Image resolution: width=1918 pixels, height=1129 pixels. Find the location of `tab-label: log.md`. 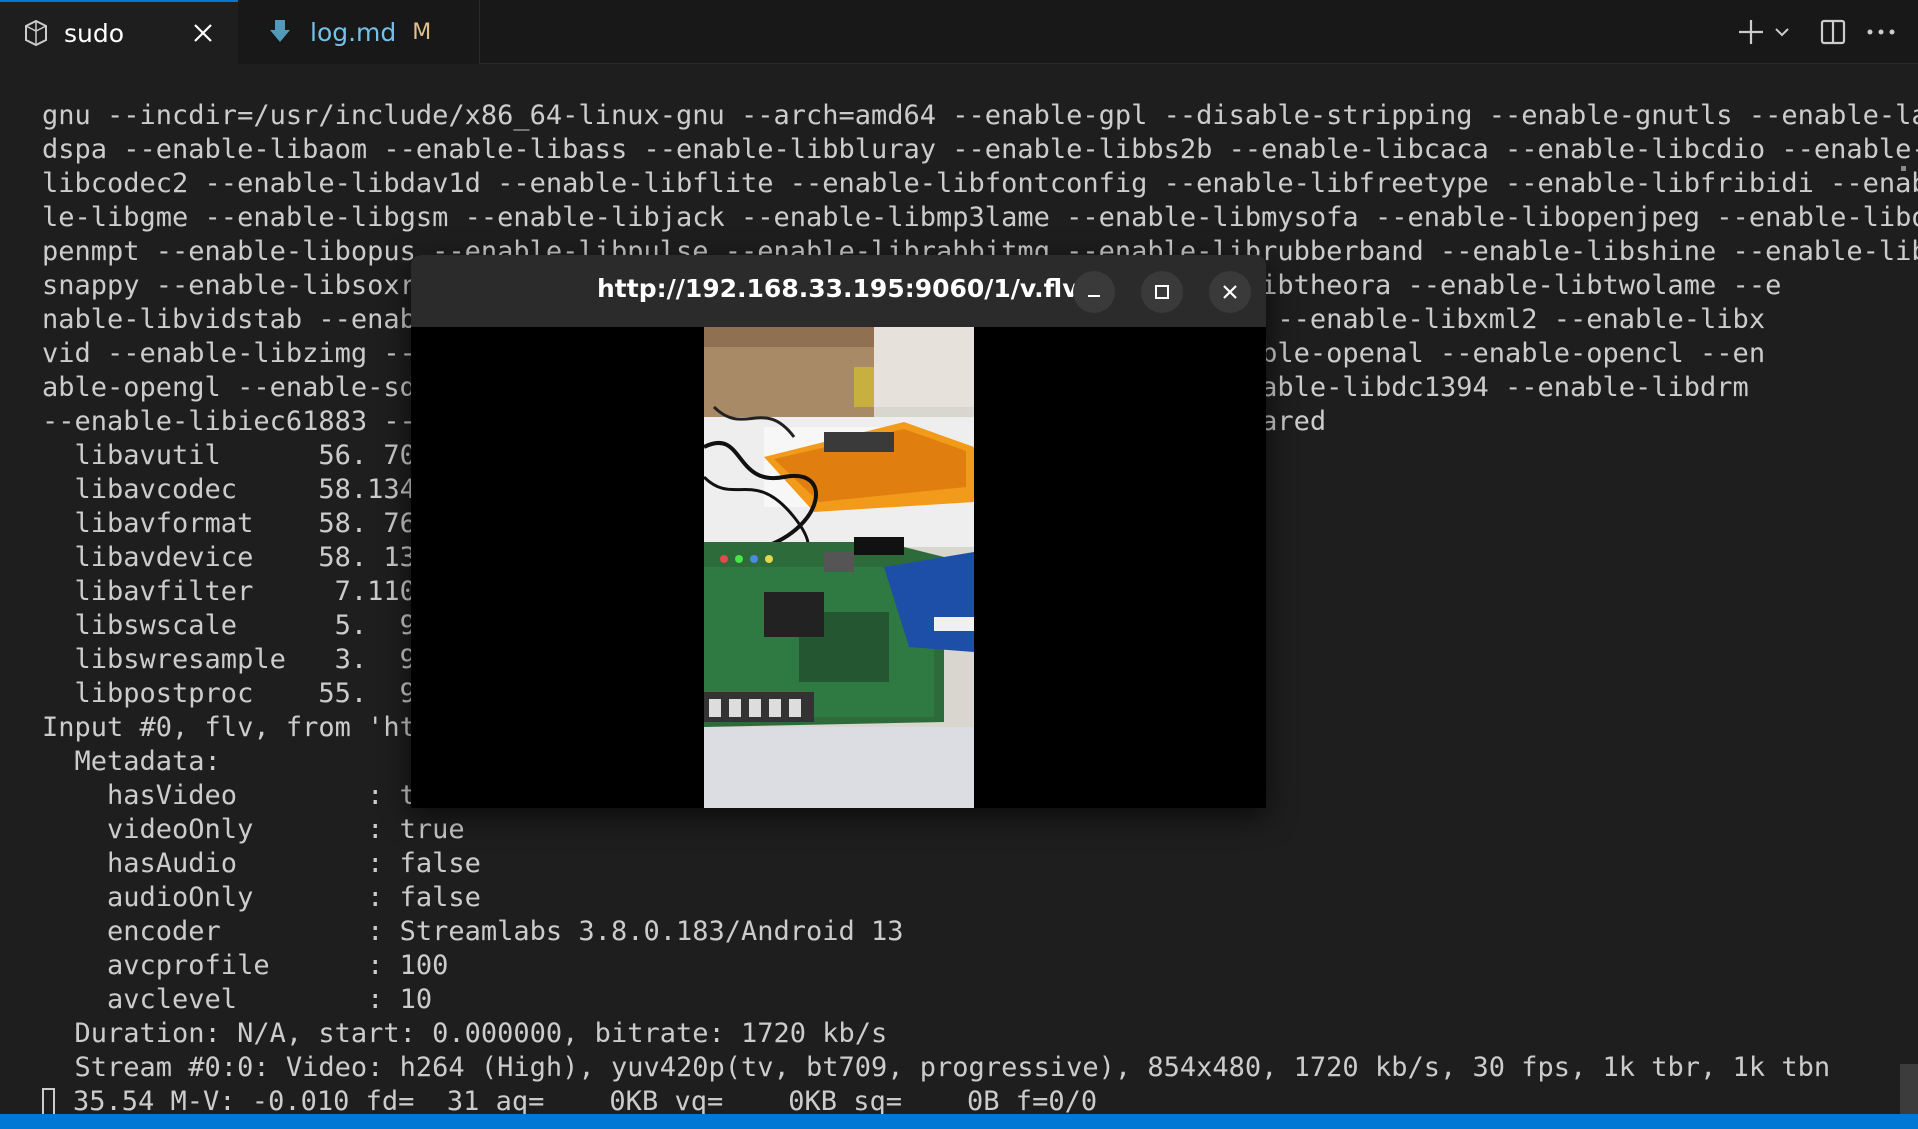

tab-label: log.md is located at coordinates (353, 32).